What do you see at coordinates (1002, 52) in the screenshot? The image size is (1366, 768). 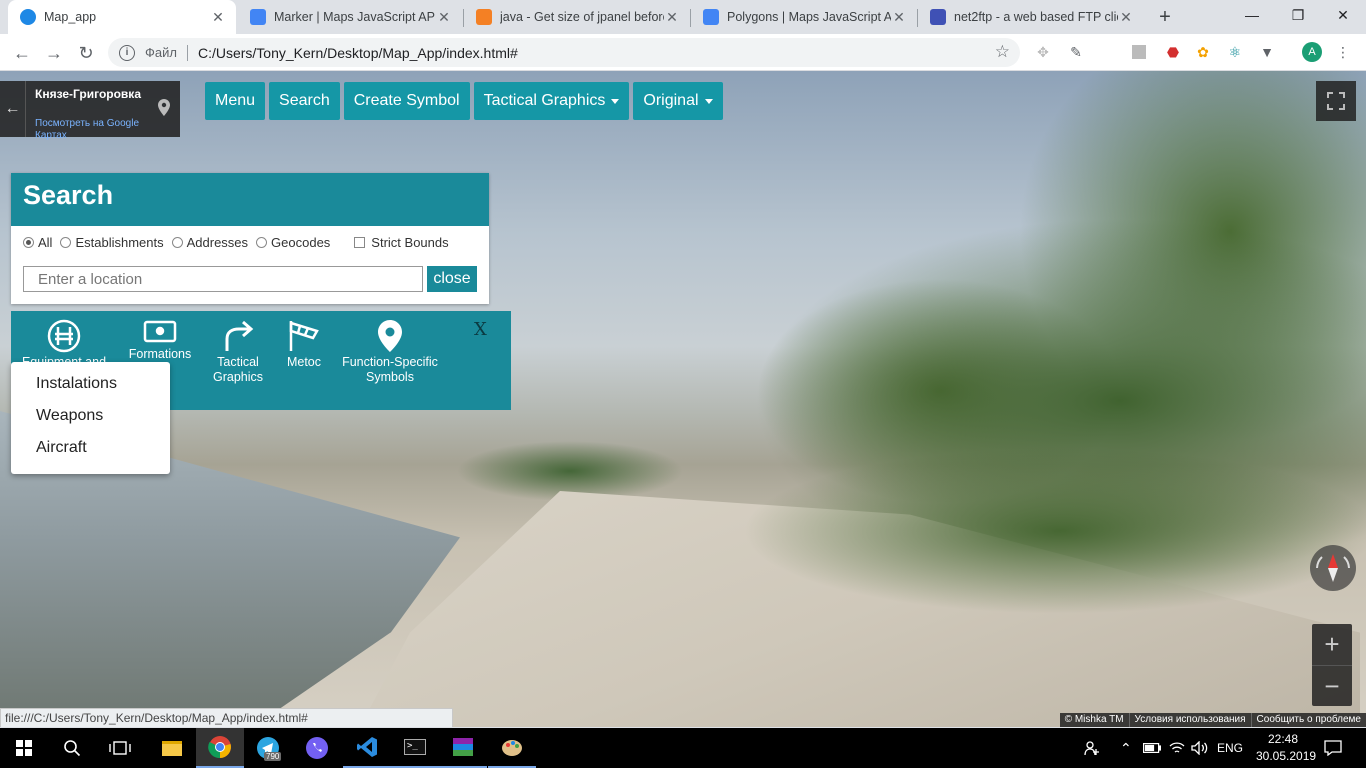 I see `bookmark-star-icon: ☆` at bounding box center [1002, 52].